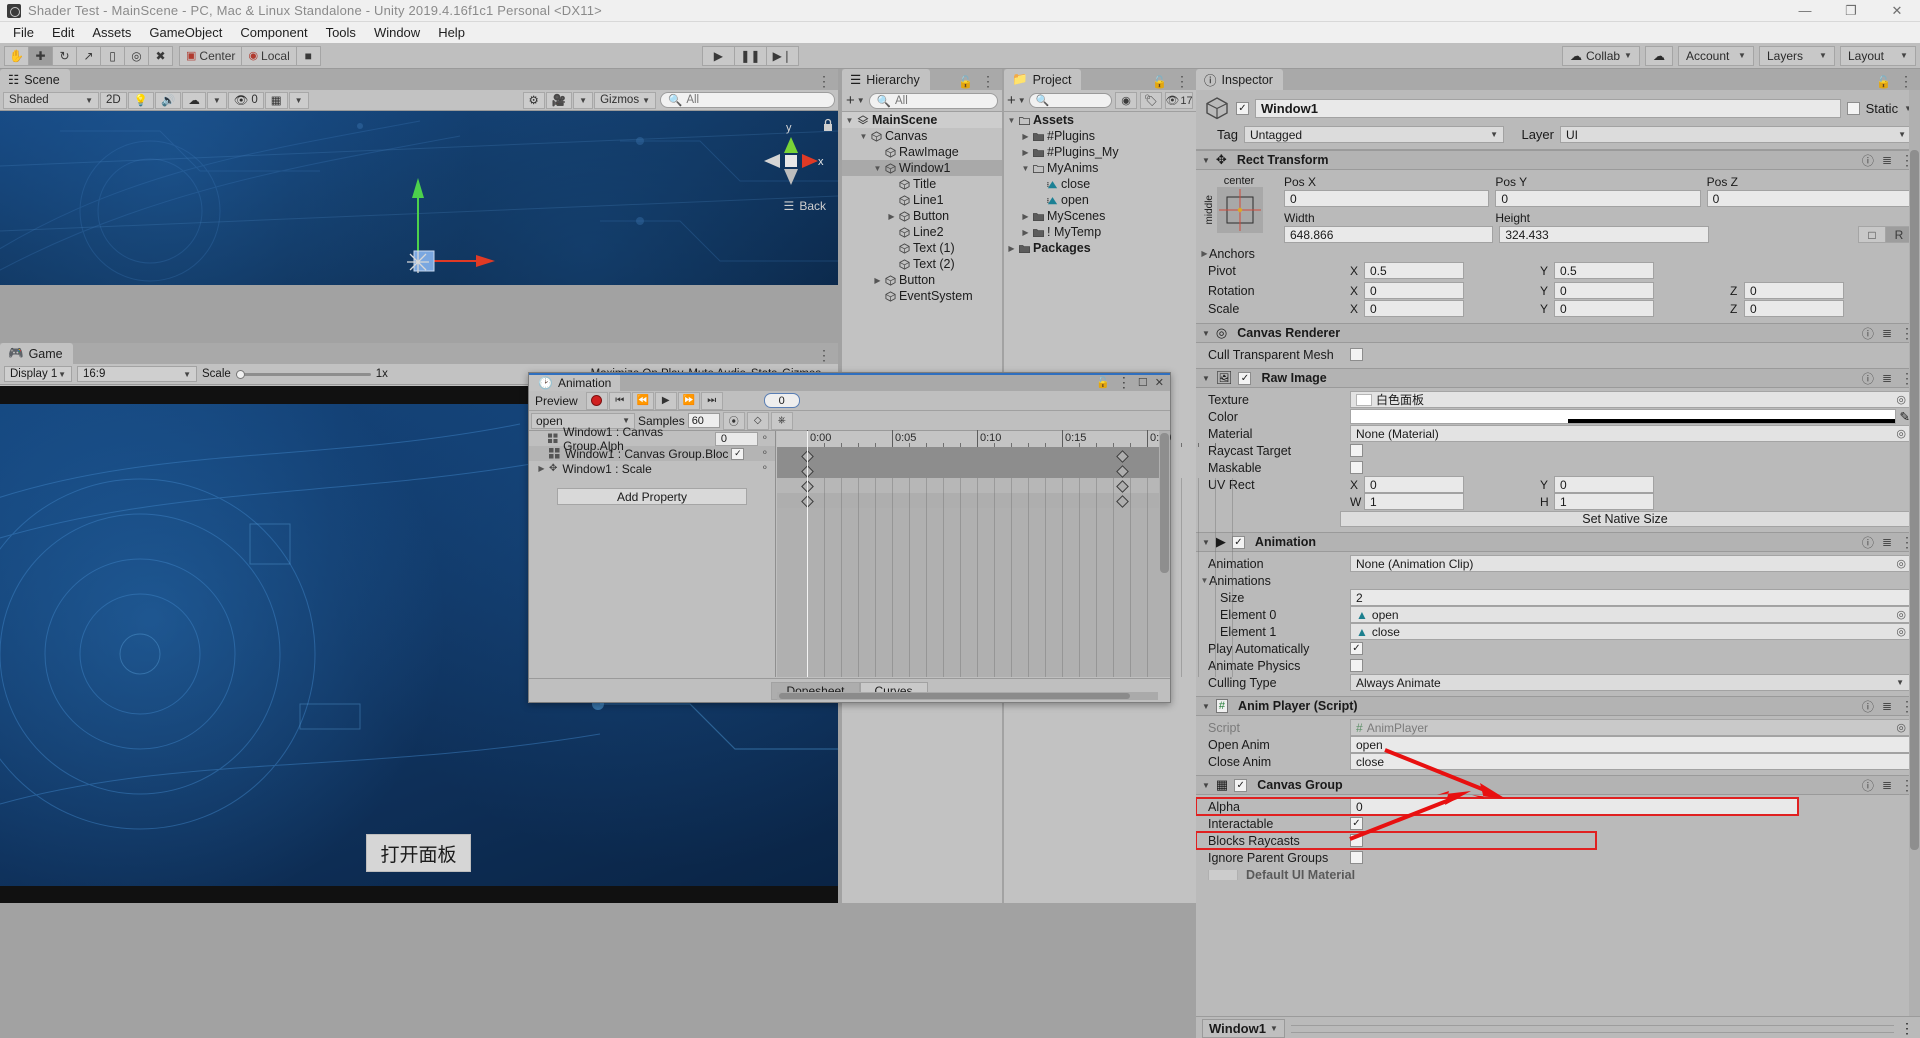 The width and height of the screenshot is (1920, 1038). What do you see at coordinates (781, 400) in the screenshot?
I see `current-frame-field: 0` at bounding box center [781, 400].